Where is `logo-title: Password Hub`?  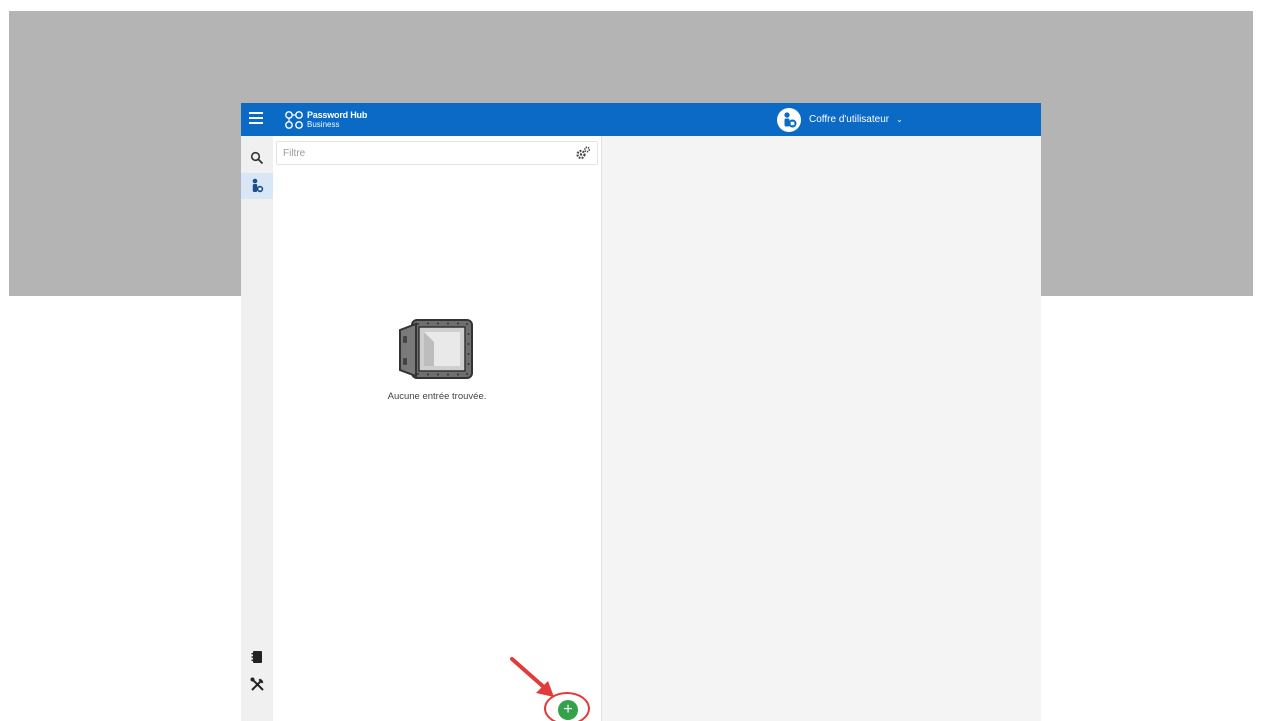
logo-title: Password Hub is located at coordinates (337, 115).